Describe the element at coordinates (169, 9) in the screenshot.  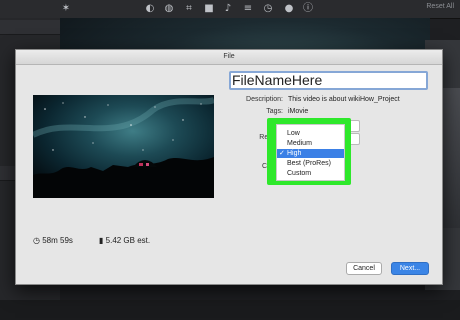
I see `color-palette-icon: ◍` at that location.